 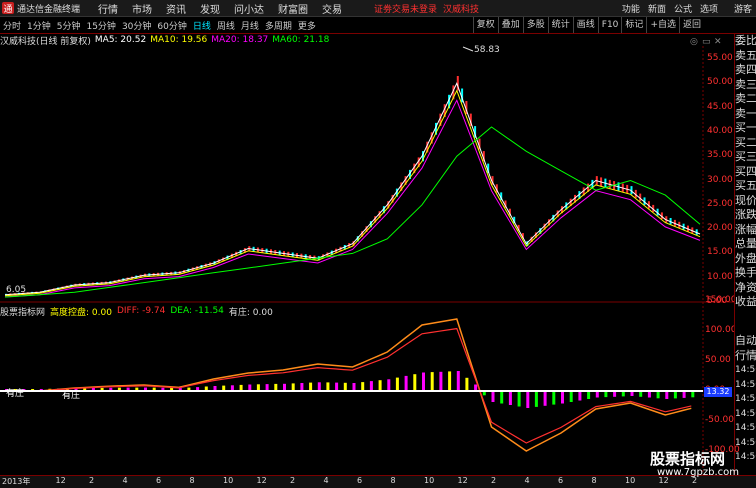 I want to click on sidebar-buy2: 买二, so click(x=745, y=142).